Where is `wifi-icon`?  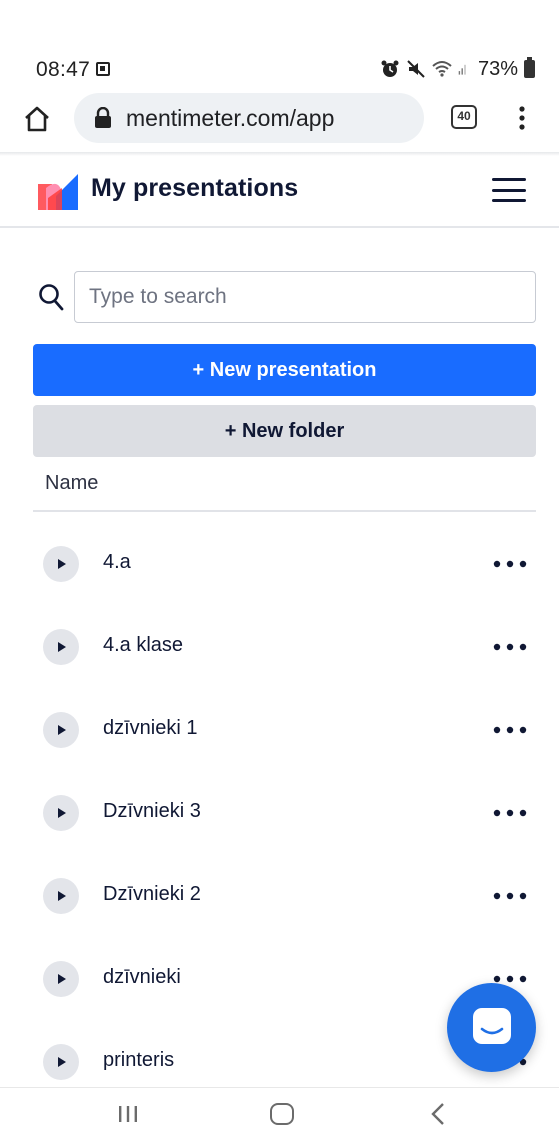
wifi-icon is located at coordinates (442, 69).